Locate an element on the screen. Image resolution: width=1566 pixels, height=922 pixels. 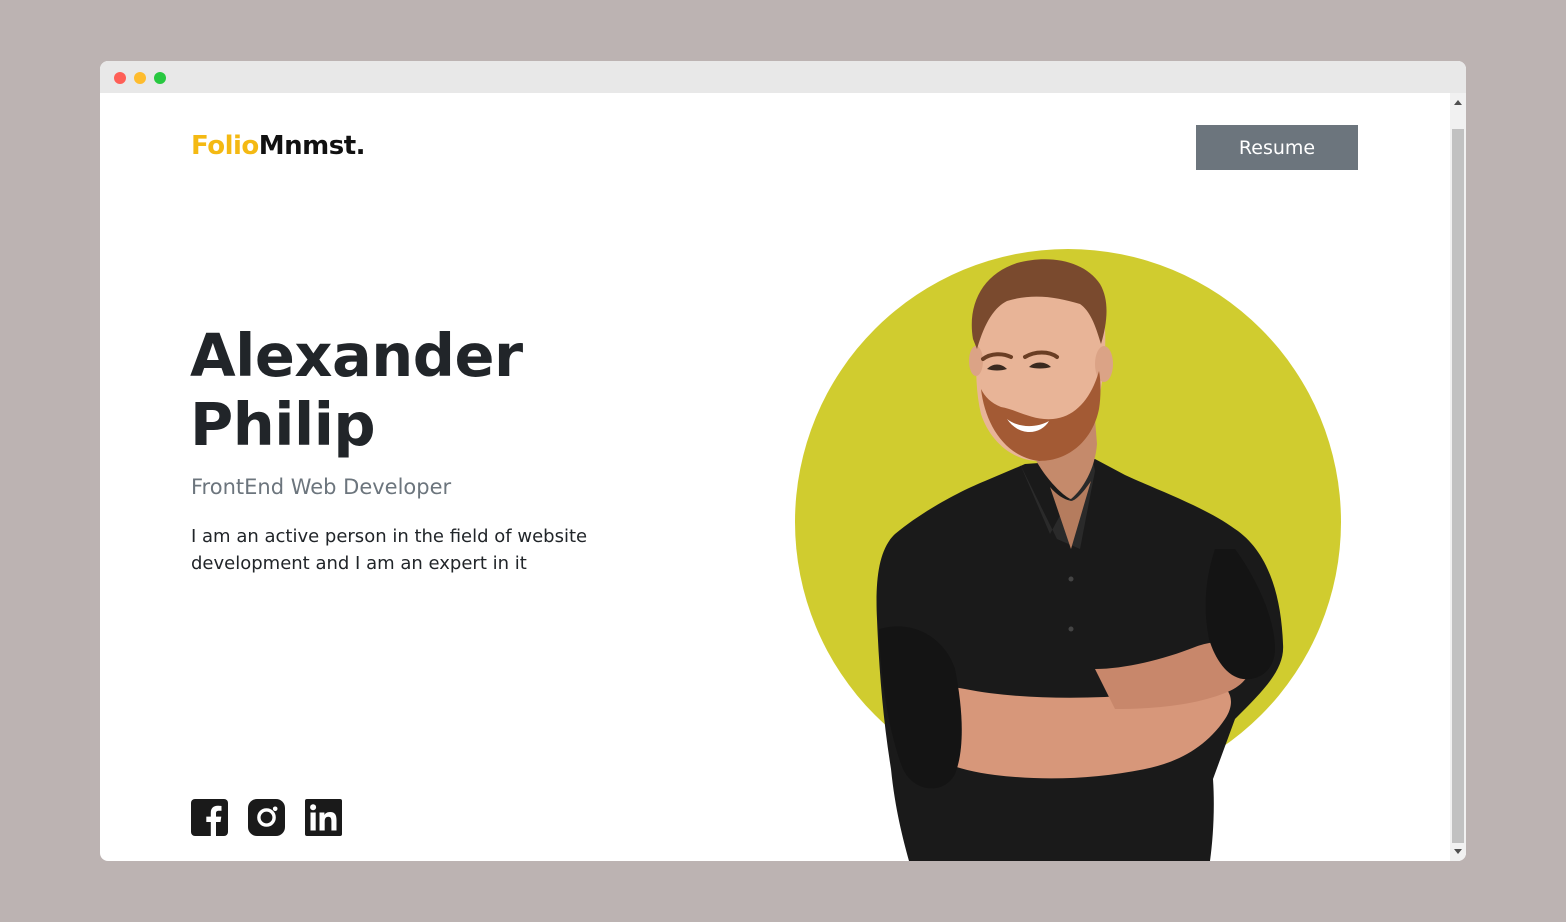
linkedin-icon is located at coordinates (323, 819).